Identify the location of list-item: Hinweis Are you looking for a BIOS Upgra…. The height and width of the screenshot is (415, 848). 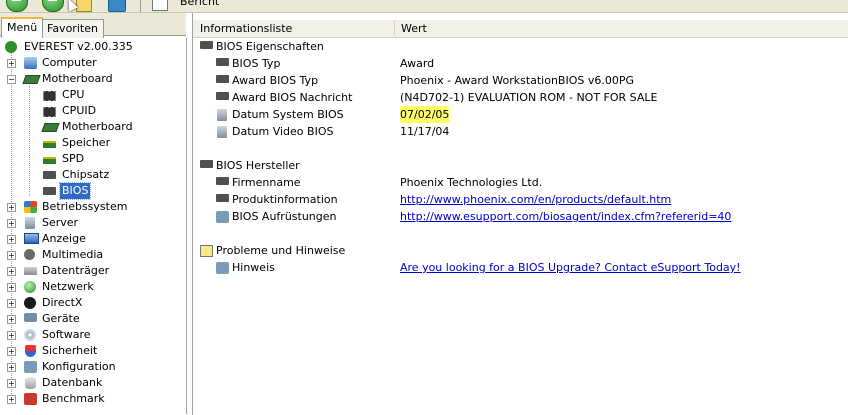
(520, 267).